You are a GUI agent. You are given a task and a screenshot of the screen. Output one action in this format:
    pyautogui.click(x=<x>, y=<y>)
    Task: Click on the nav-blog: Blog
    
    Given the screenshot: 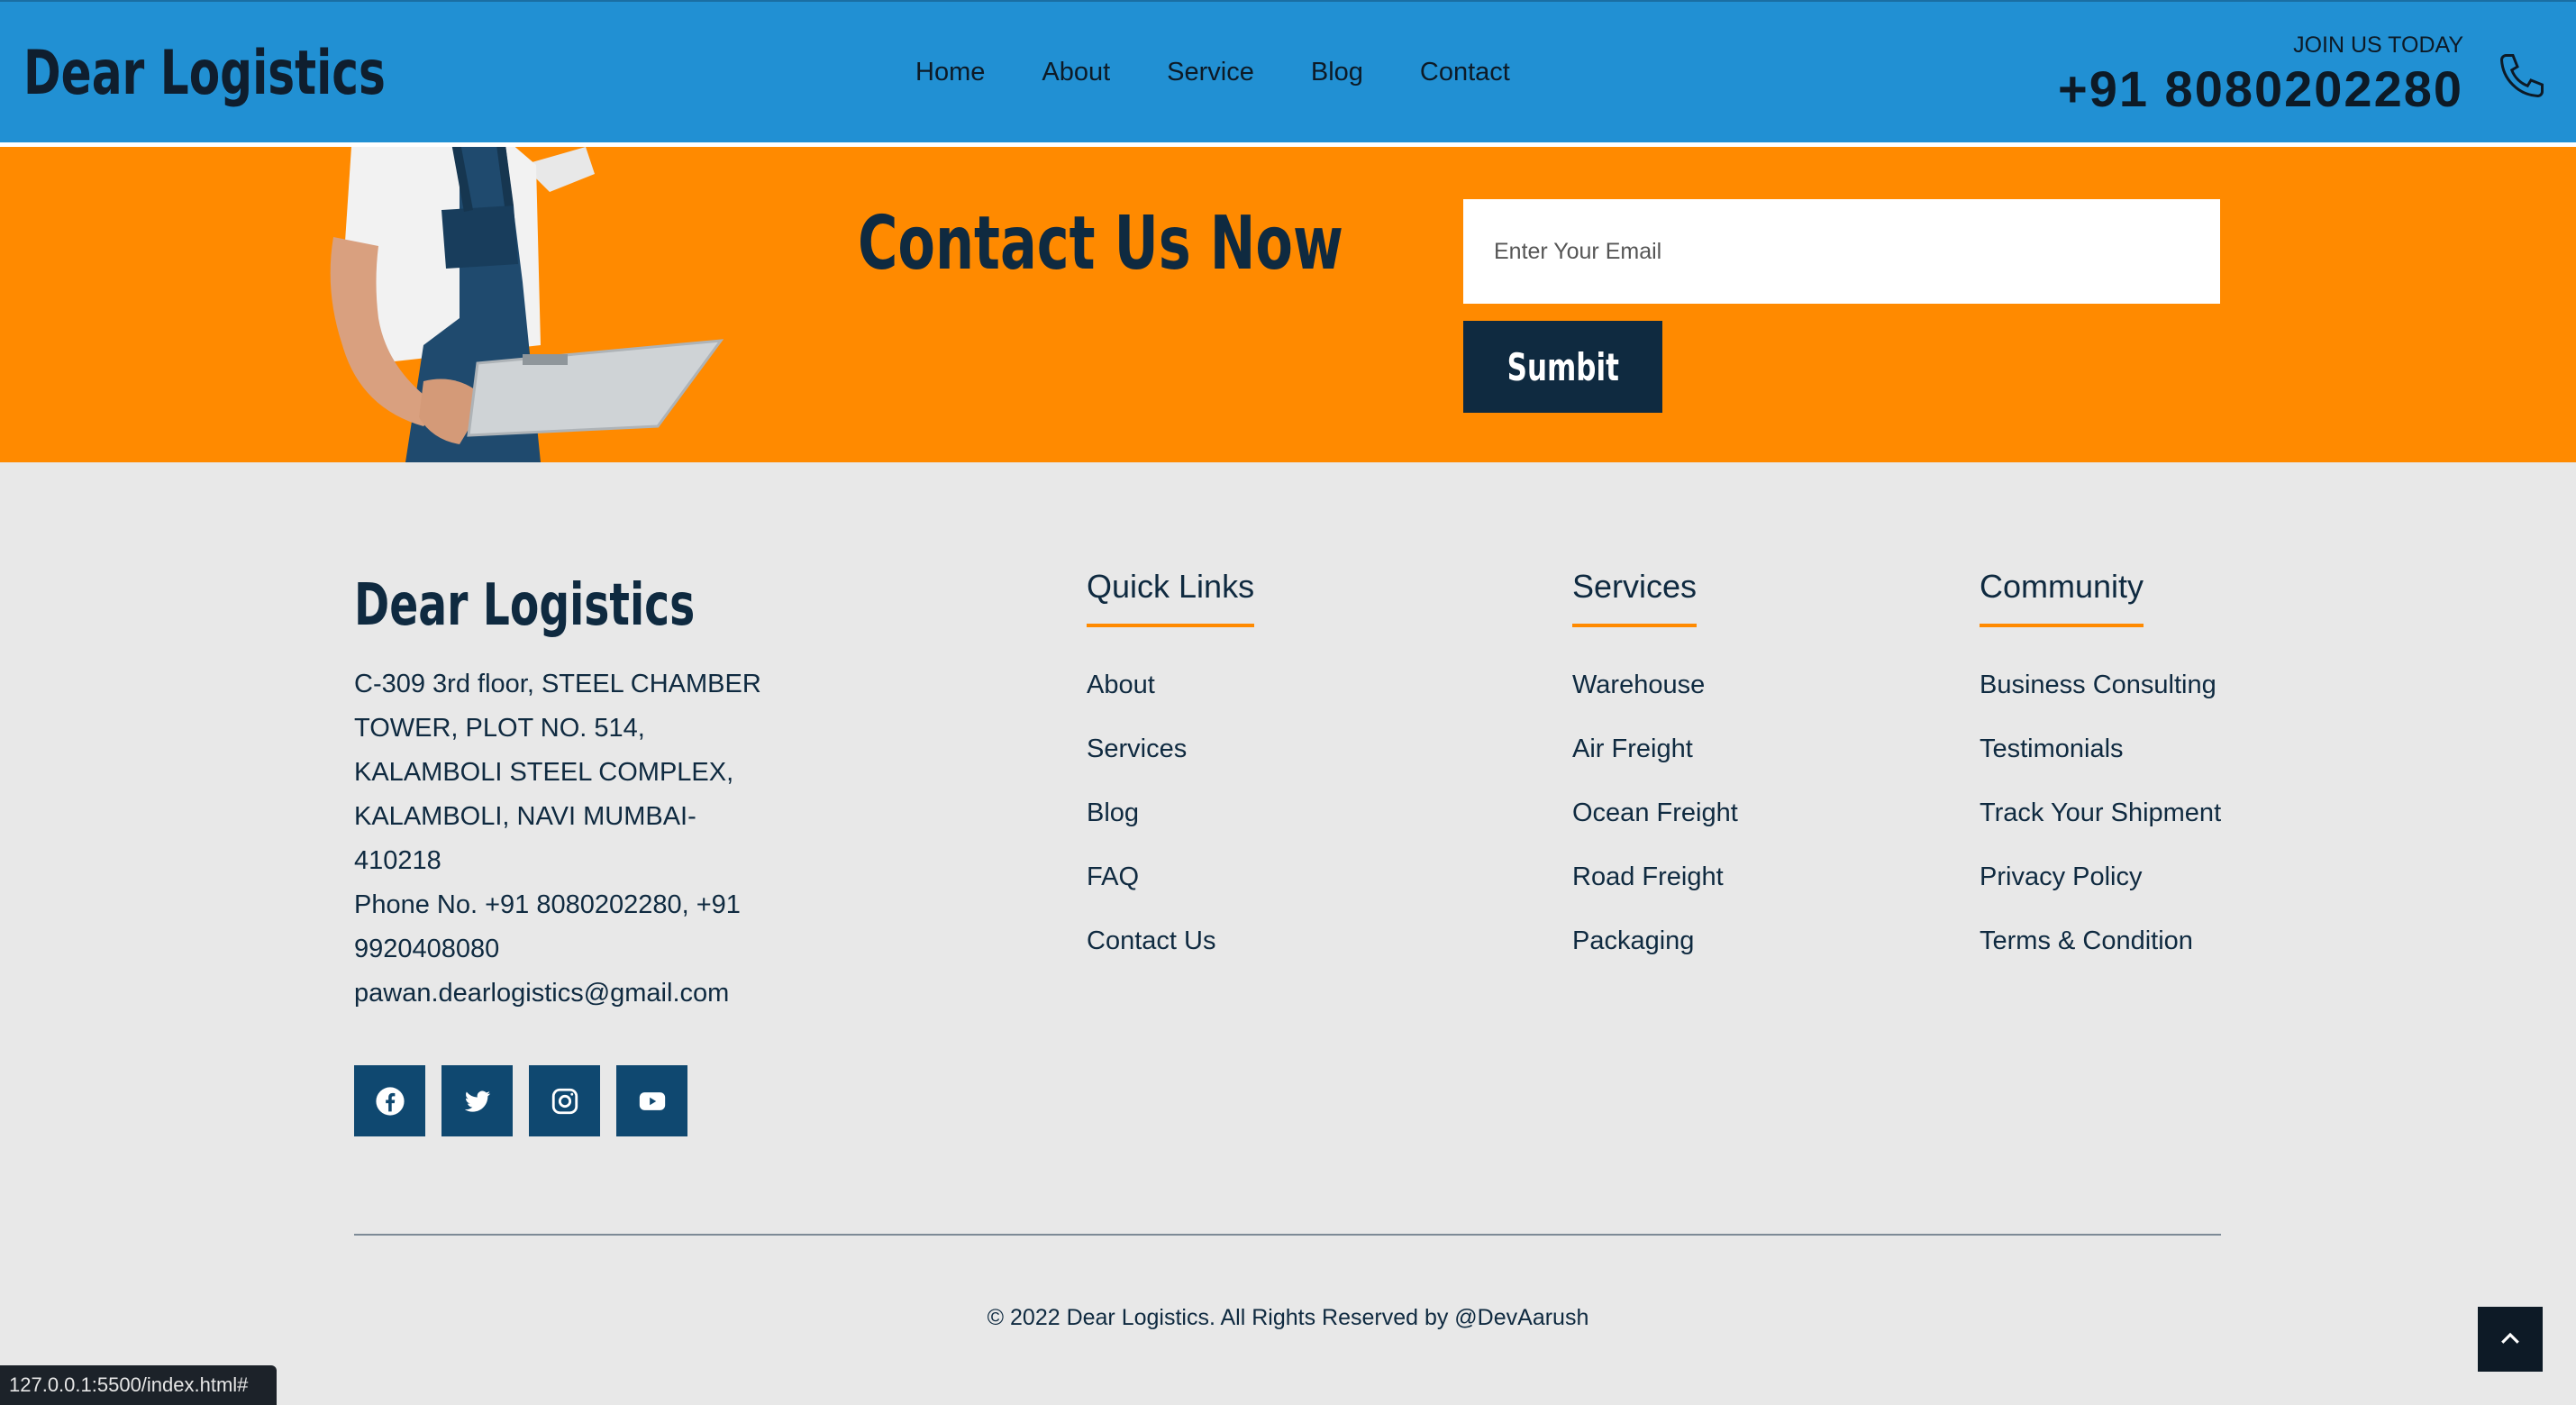 What is the action you would take?
    pyautogui.click(x=1337, y=73)
    